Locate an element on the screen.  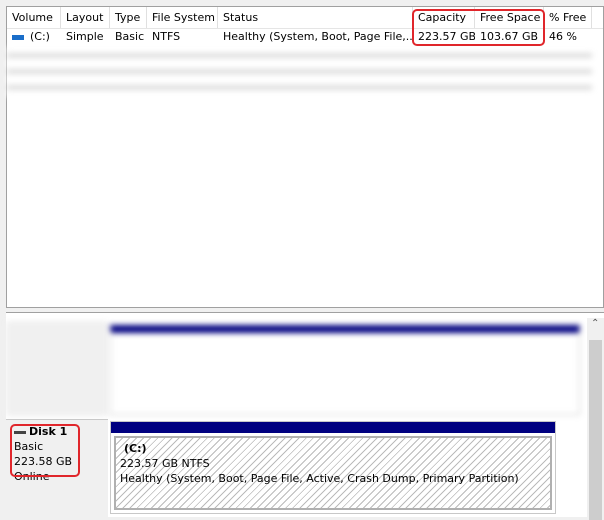
redacted-partitions is located at coordinates (345, 370).